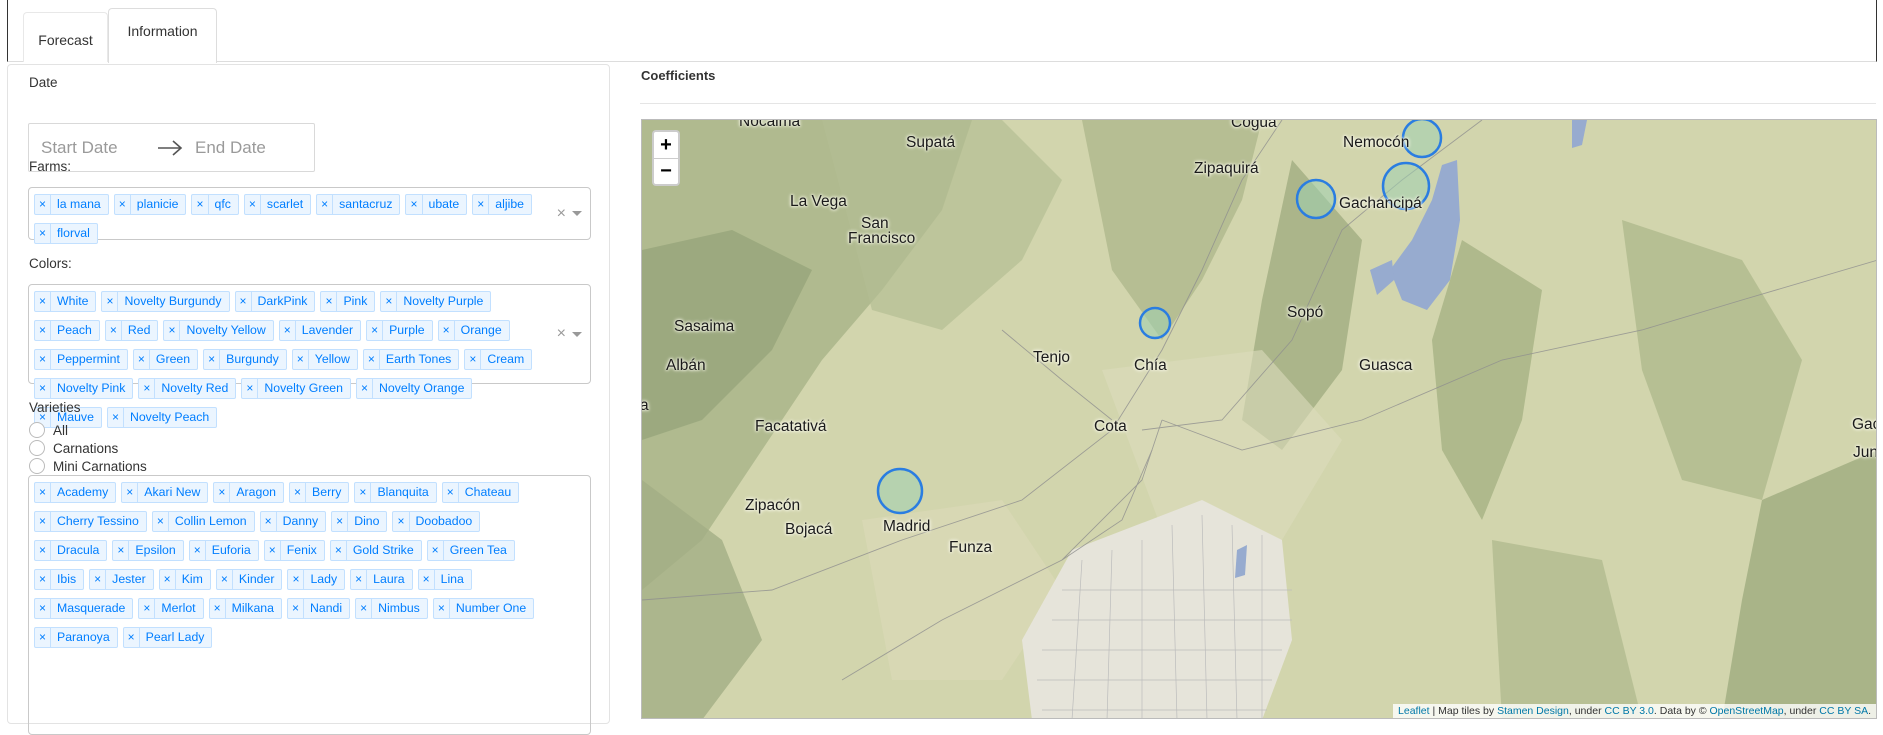 The width and height of the screenshot is (1883, 735). What do you see at coordinates (65, 37) in the screenshot?
I see `tab-forecast: Forecast` at bounding box center [65, 37].